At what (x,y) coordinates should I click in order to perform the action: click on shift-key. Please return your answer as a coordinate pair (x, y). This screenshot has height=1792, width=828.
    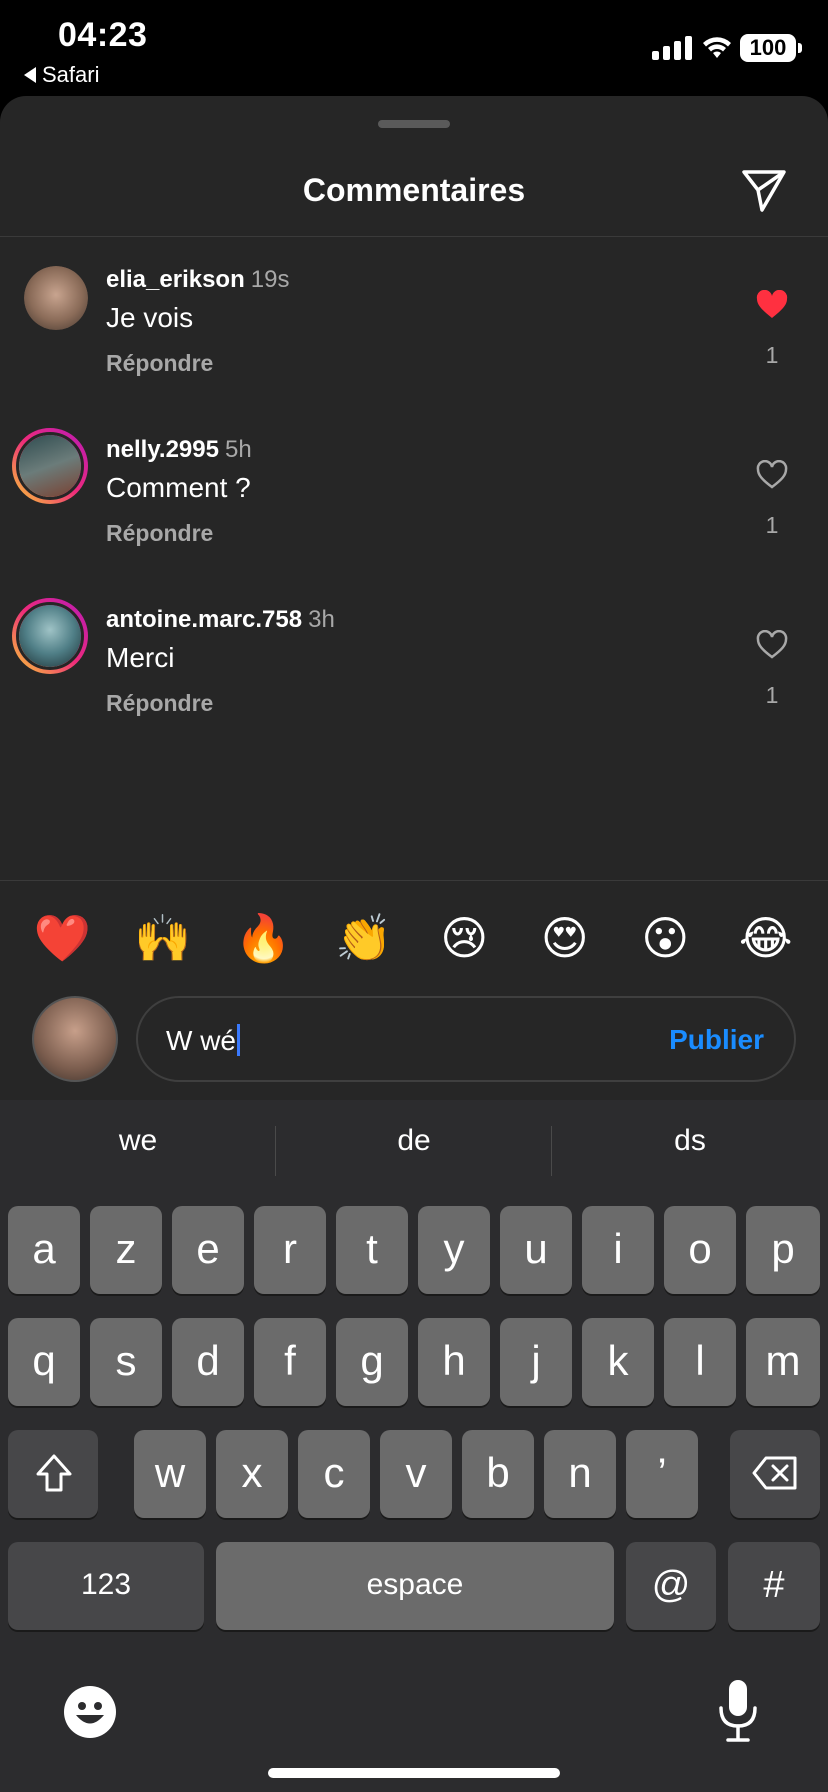
    Looking at the image, I should click on (53, 1474).